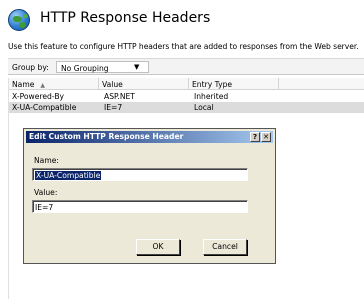  I want to click on close-icon: ✕, so click(266, 137).